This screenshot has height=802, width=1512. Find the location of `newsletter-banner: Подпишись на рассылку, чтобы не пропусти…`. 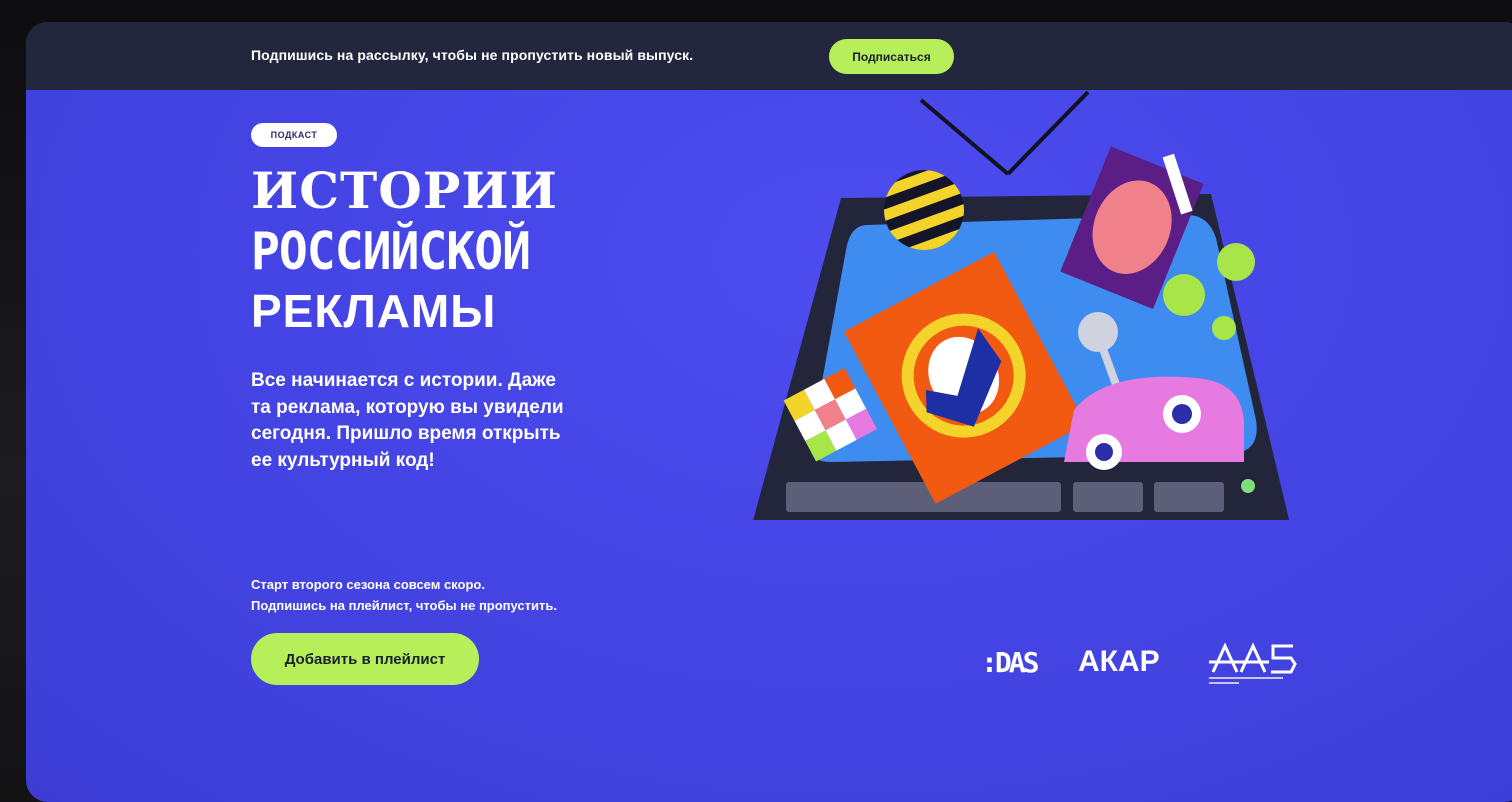

newsletter-banner: Подпишись на рассылку, чтобы не пропусти… is located at coordinates (769, 56).